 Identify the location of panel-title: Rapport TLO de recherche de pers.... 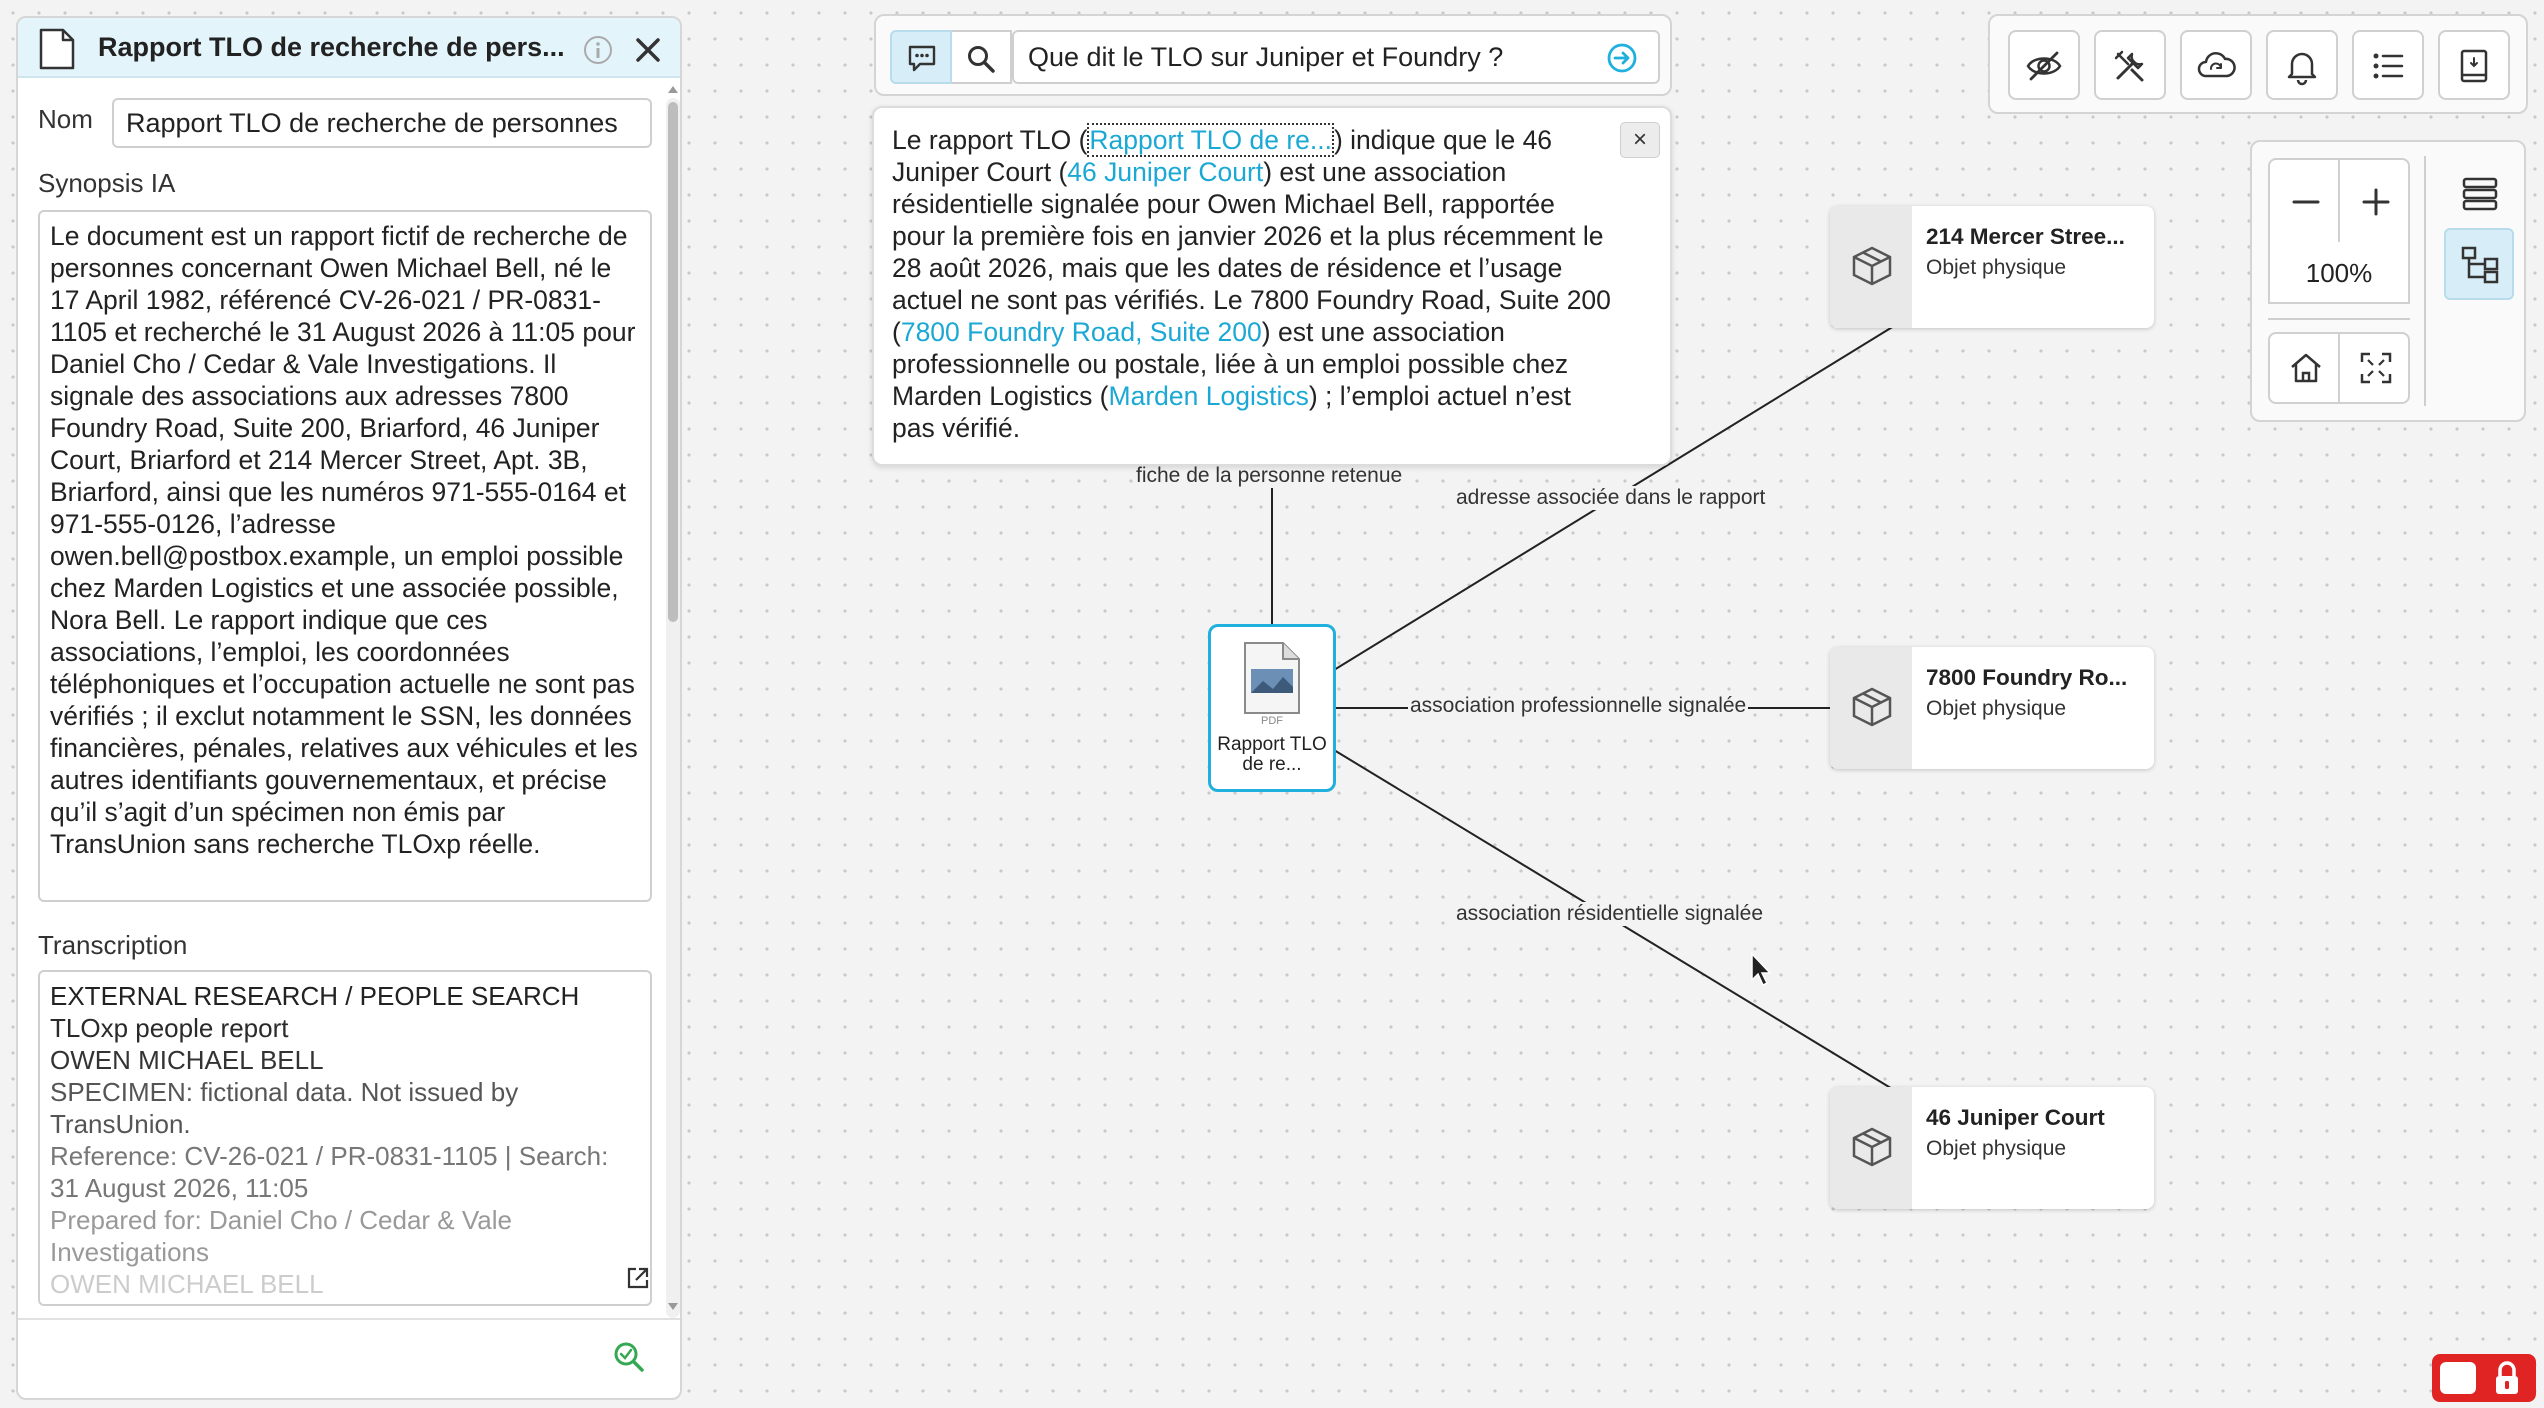
(331, 47).